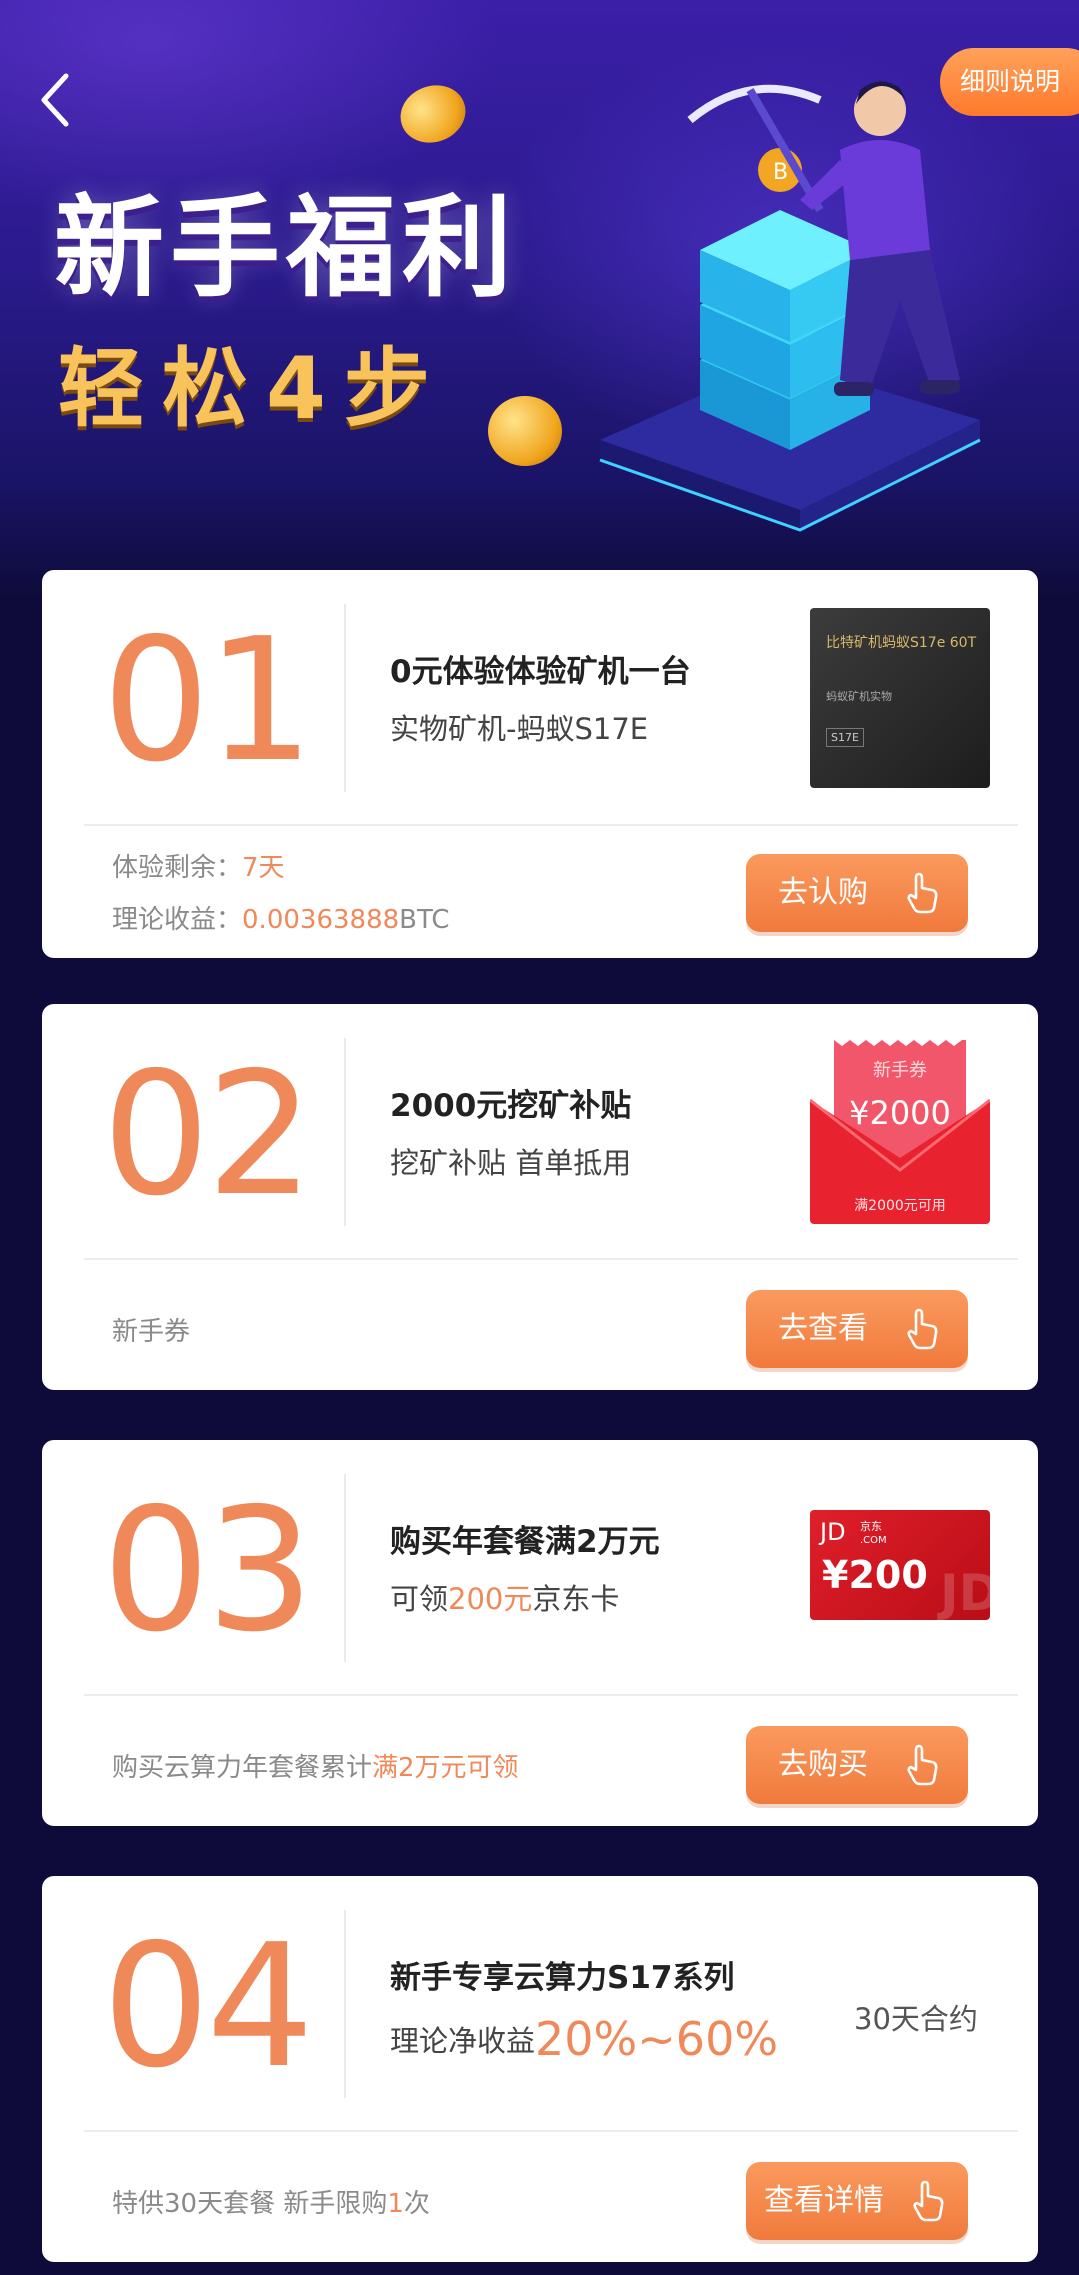  I want to click on step-subtitle: 挖矿补贴 首单抵用, so click(511, 1163).